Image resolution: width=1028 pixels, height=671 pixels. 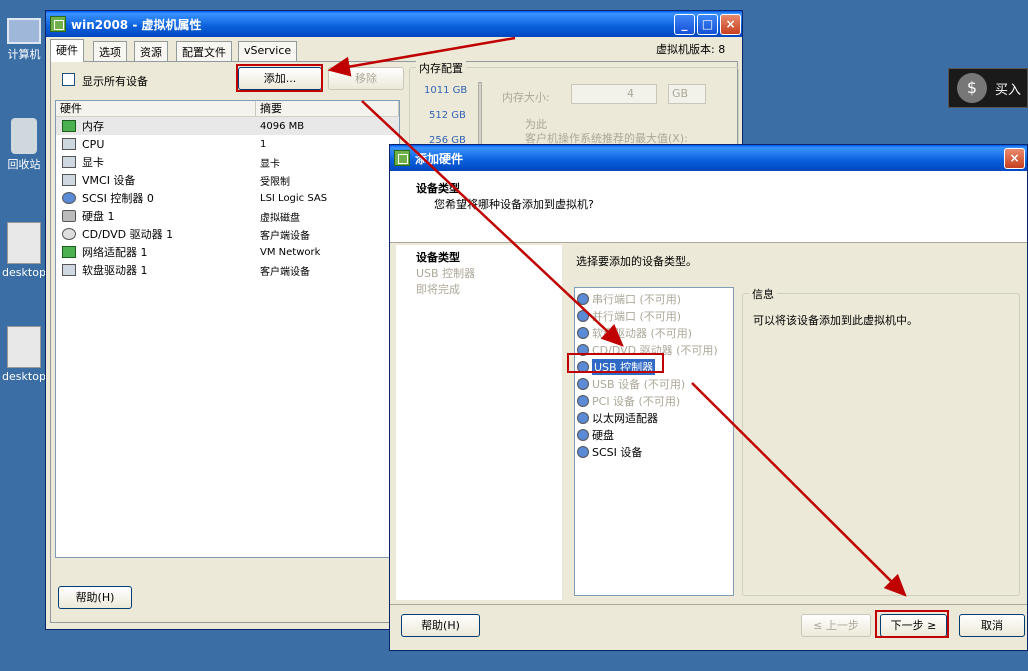 I want to click on tab-resources: 资源, so click(x=151, y=51).